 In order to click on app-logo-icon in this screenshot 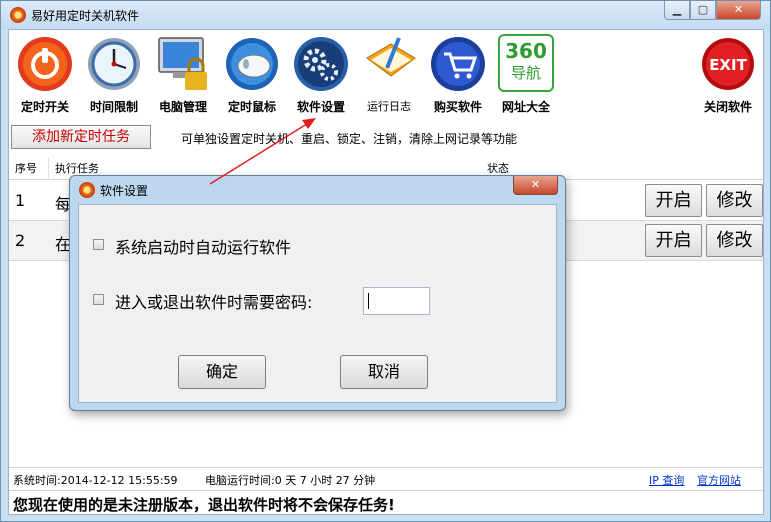, I will do `click(18, 15)`.